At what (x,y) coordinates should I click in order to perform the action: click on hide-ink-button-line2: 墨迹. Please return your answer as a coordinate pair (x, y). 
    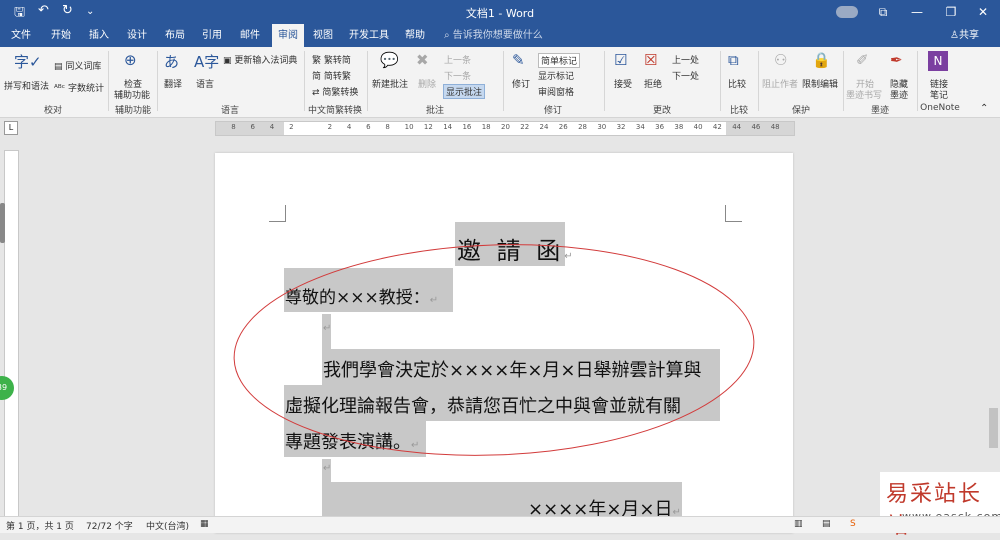
    Looking at the image, I should click on (899, 94).